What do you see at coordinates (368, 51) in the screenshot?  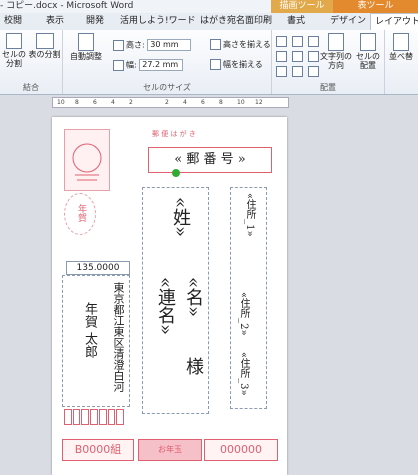 I see `cell-margins-button: セルの 配置` at bounding box center [368, 51].